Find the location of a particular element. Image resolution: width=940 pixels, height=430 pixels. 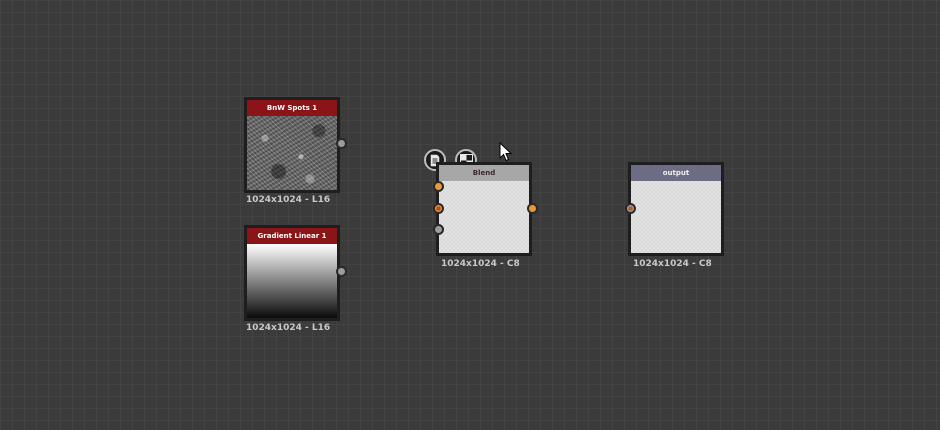

node-title: BnW Spots 1 is located at coordinates (292, 108).